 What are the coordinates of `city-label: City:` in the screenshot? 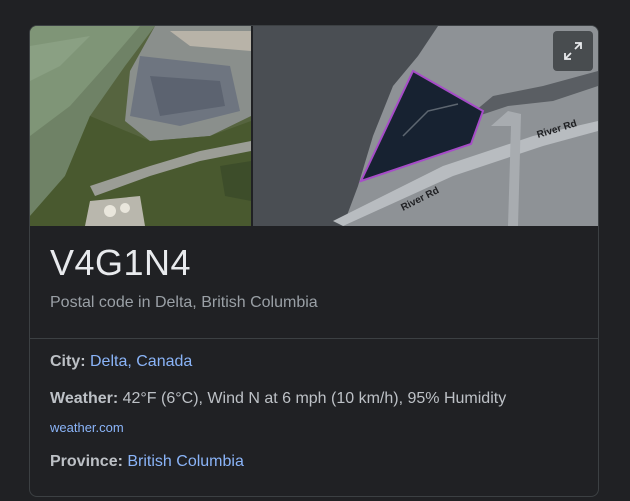 It's located at (70, 361).